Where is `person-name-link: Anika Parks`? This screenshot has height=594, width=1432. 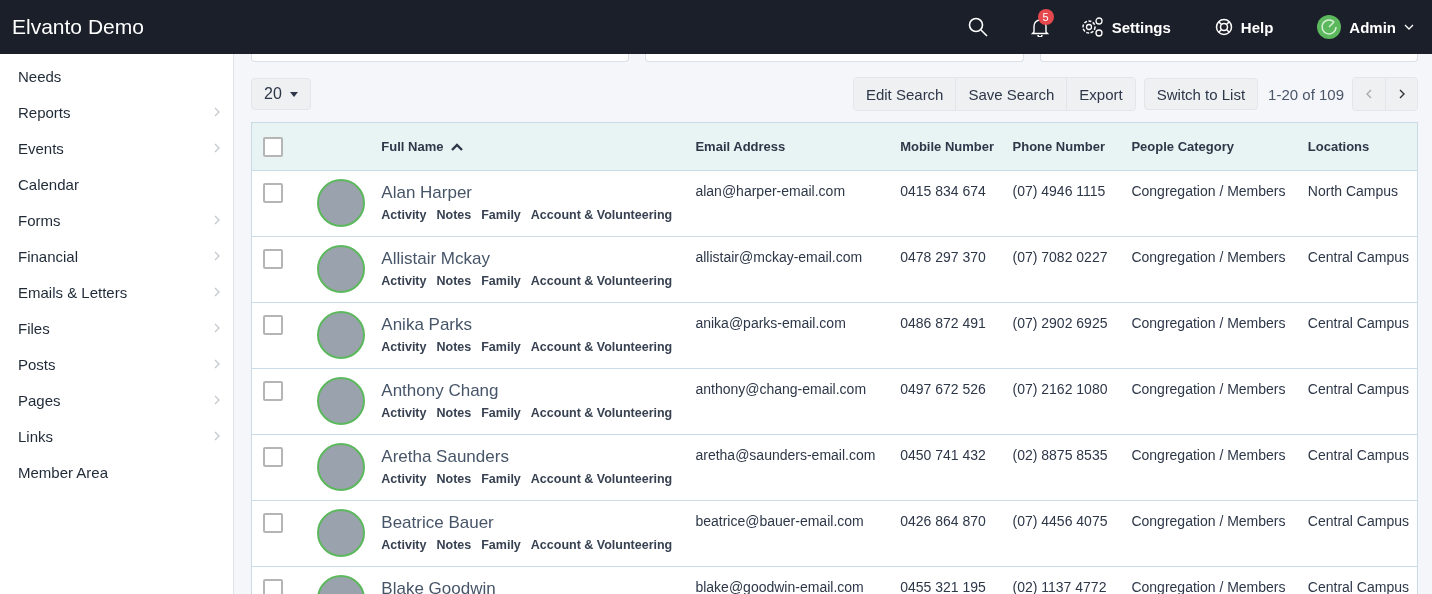
person-name-link: Anika Parks is located at coordinates (426, 325).